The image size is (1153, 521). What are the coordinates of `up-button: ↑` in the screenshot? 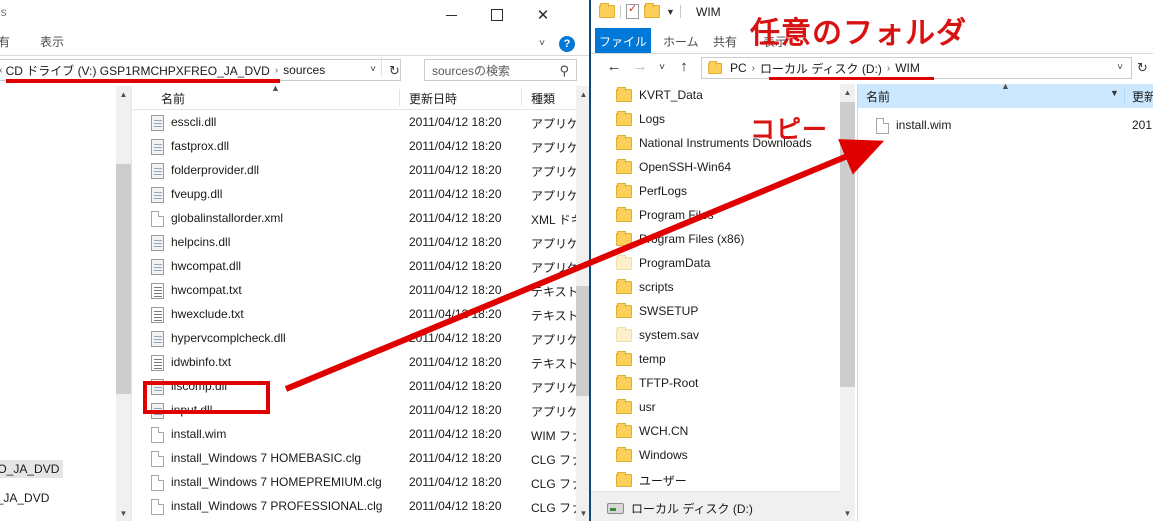 It's located at (684, 66).